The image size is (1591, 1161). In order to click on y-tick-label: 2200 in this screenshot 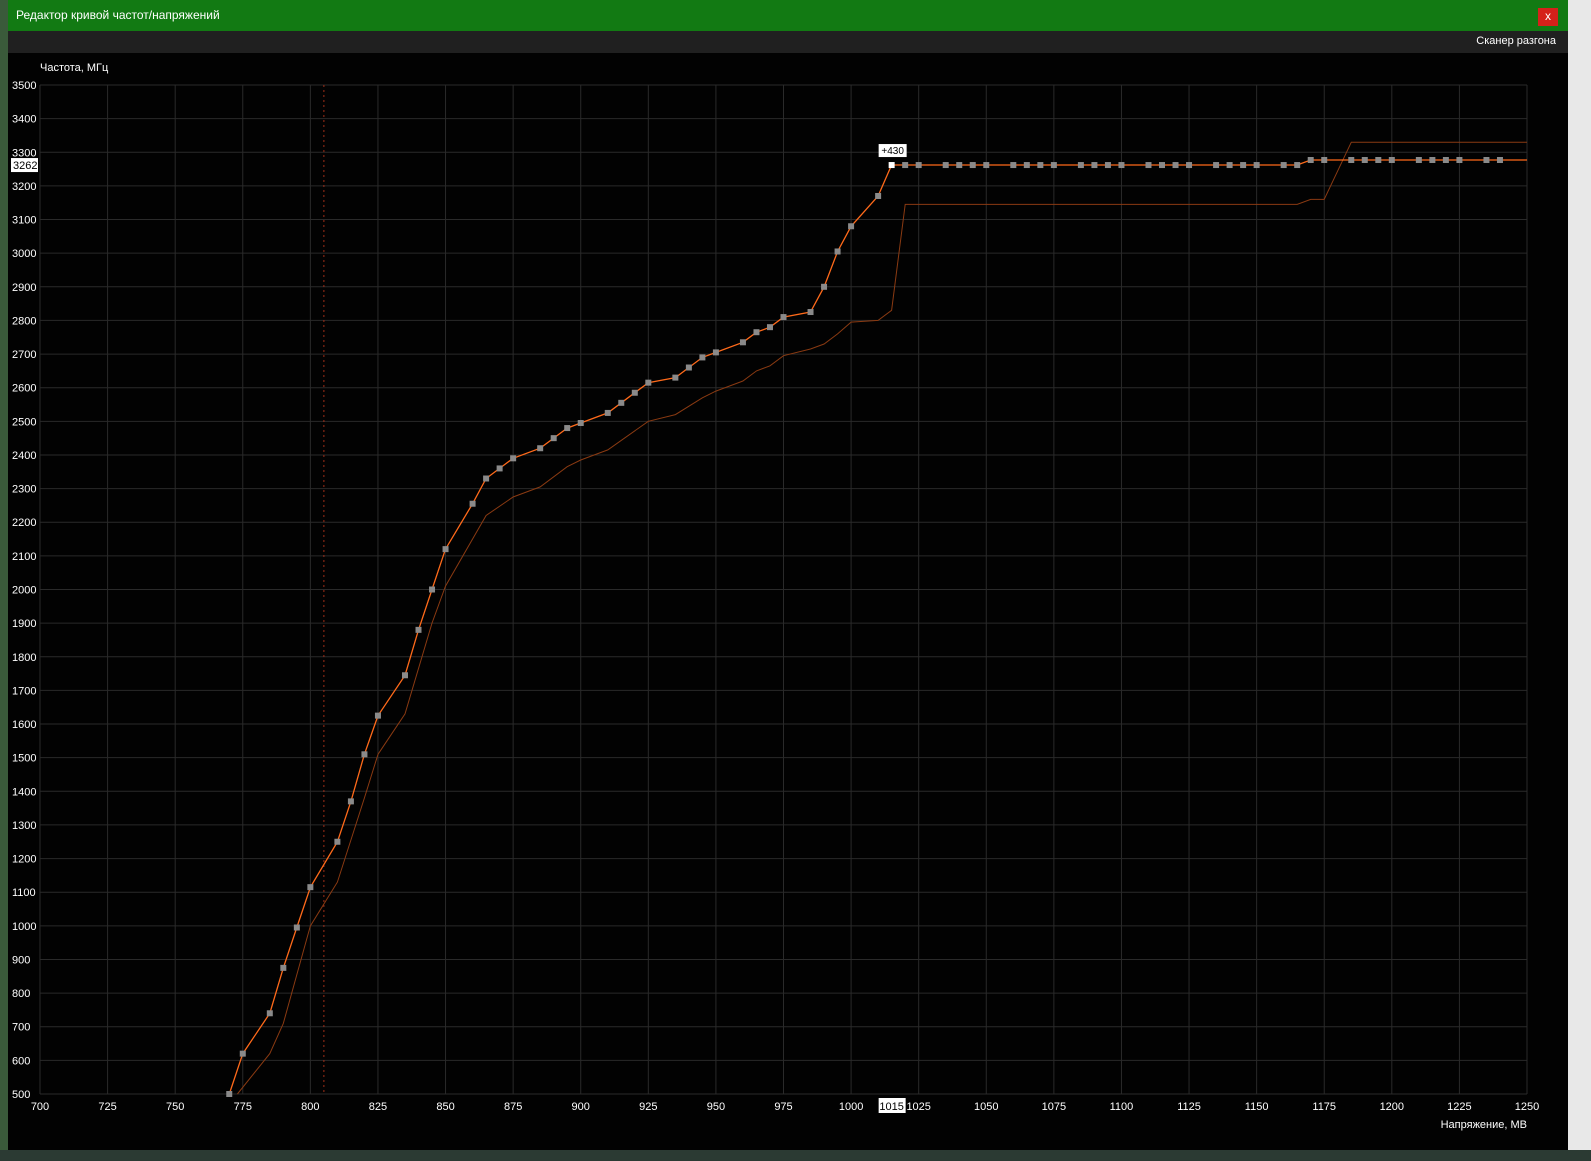, I will do `click(24, 523)`.